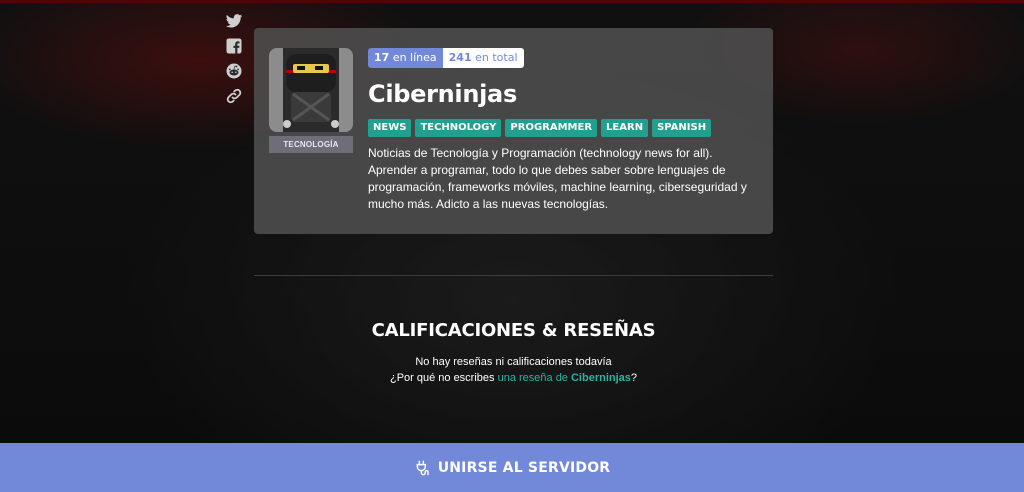 The width and height of the screenshot is (1024, 492). What do you see at coordinates (311, 144) in the screenshot?
I see `category-badge: TECNOLOGÍA` at bounding box center [311, 144].